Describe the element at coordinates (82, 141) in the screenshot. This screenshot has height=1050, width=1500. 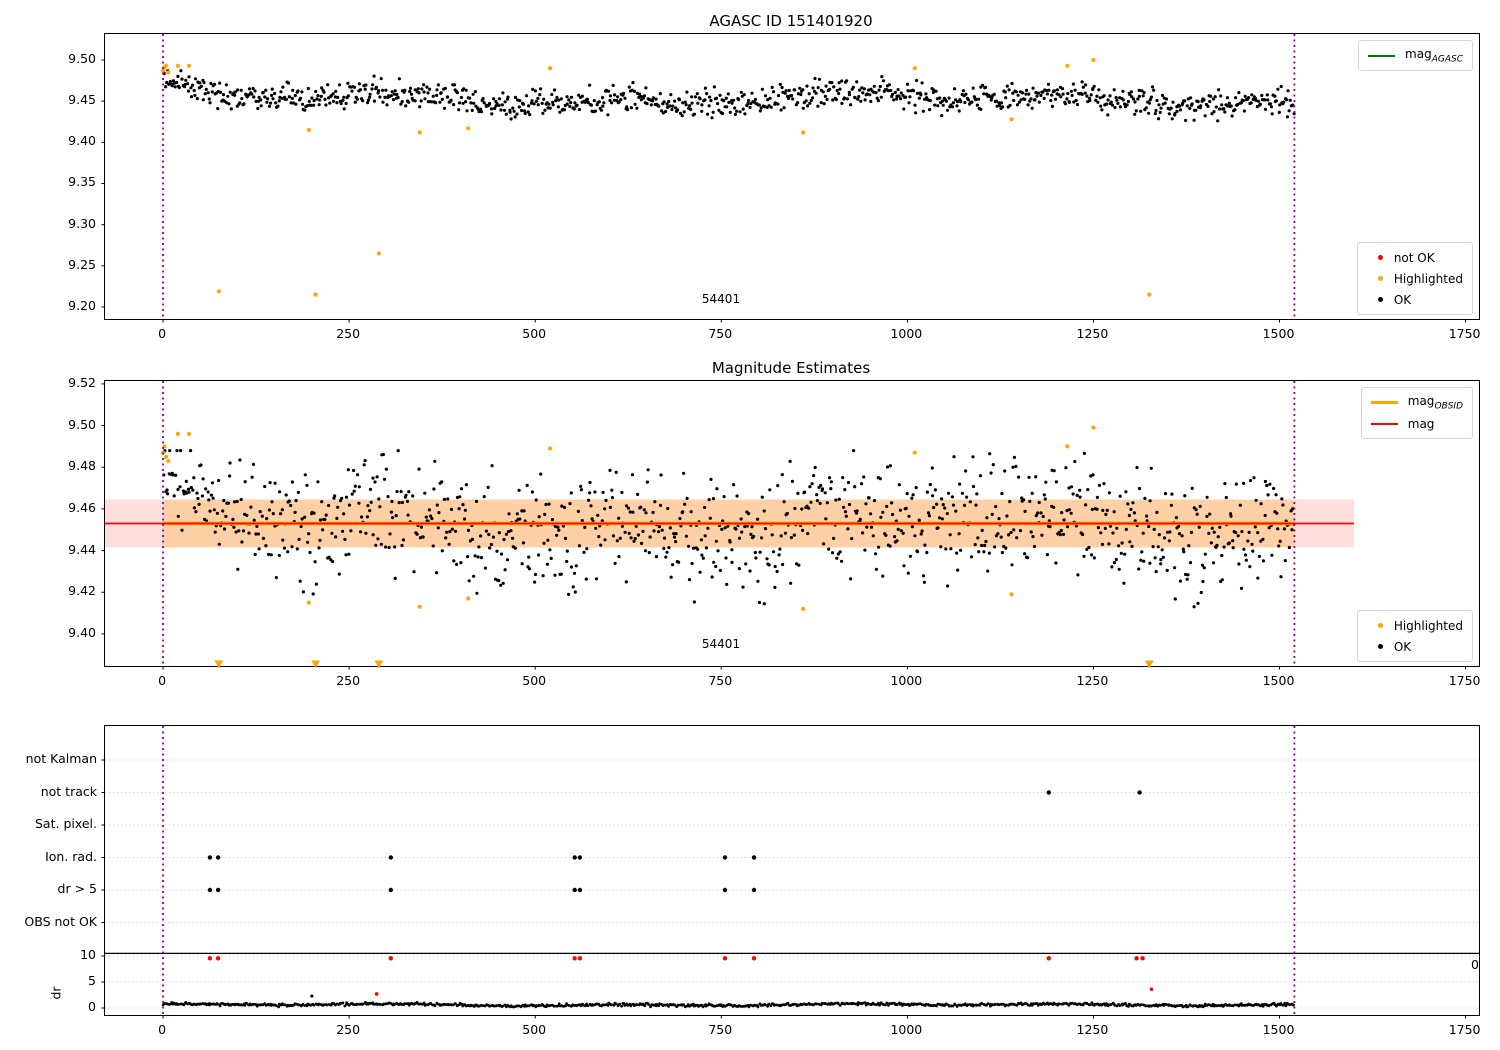
I see `plot1-ytick-9.40: 9.40` at that location.